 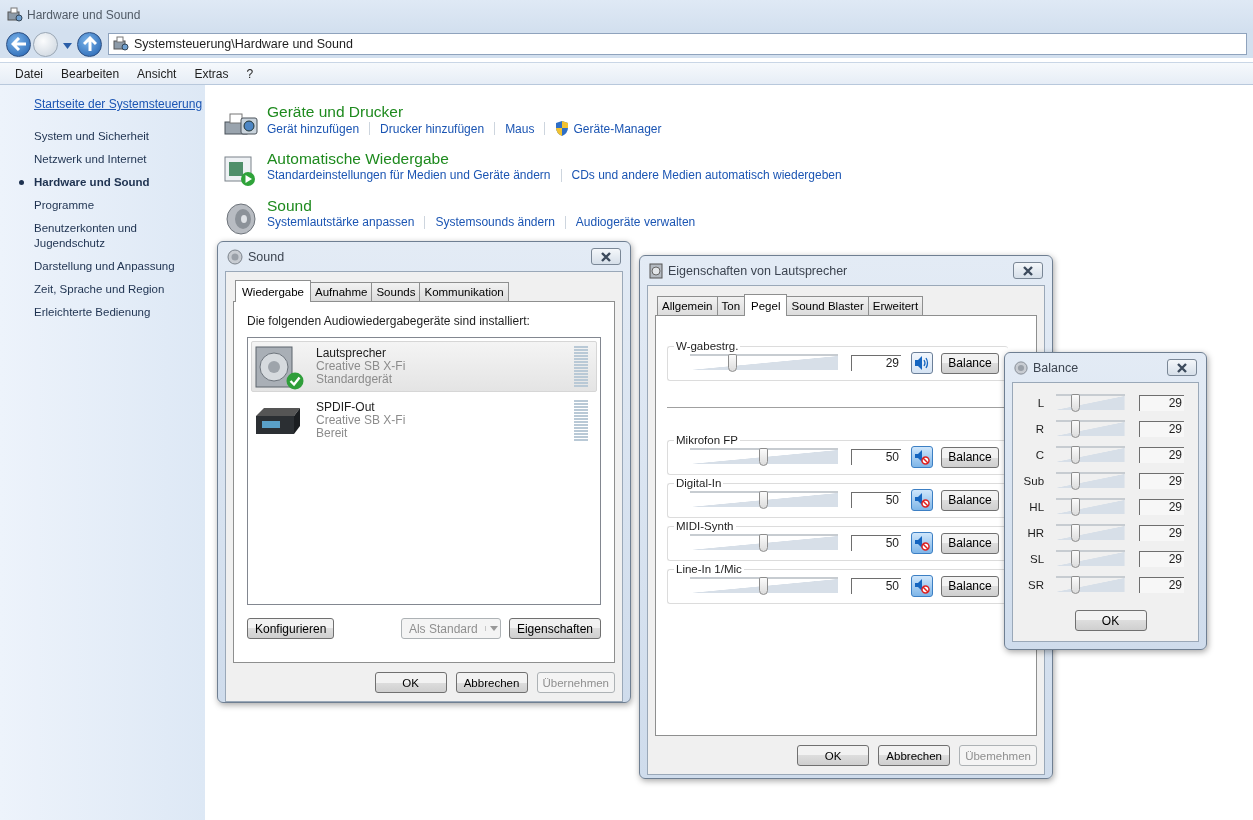 What do you see at coordinates (273, 291) in the screenshot?
I see `tab: Wiedergabe` at bounding box center [273, 291].